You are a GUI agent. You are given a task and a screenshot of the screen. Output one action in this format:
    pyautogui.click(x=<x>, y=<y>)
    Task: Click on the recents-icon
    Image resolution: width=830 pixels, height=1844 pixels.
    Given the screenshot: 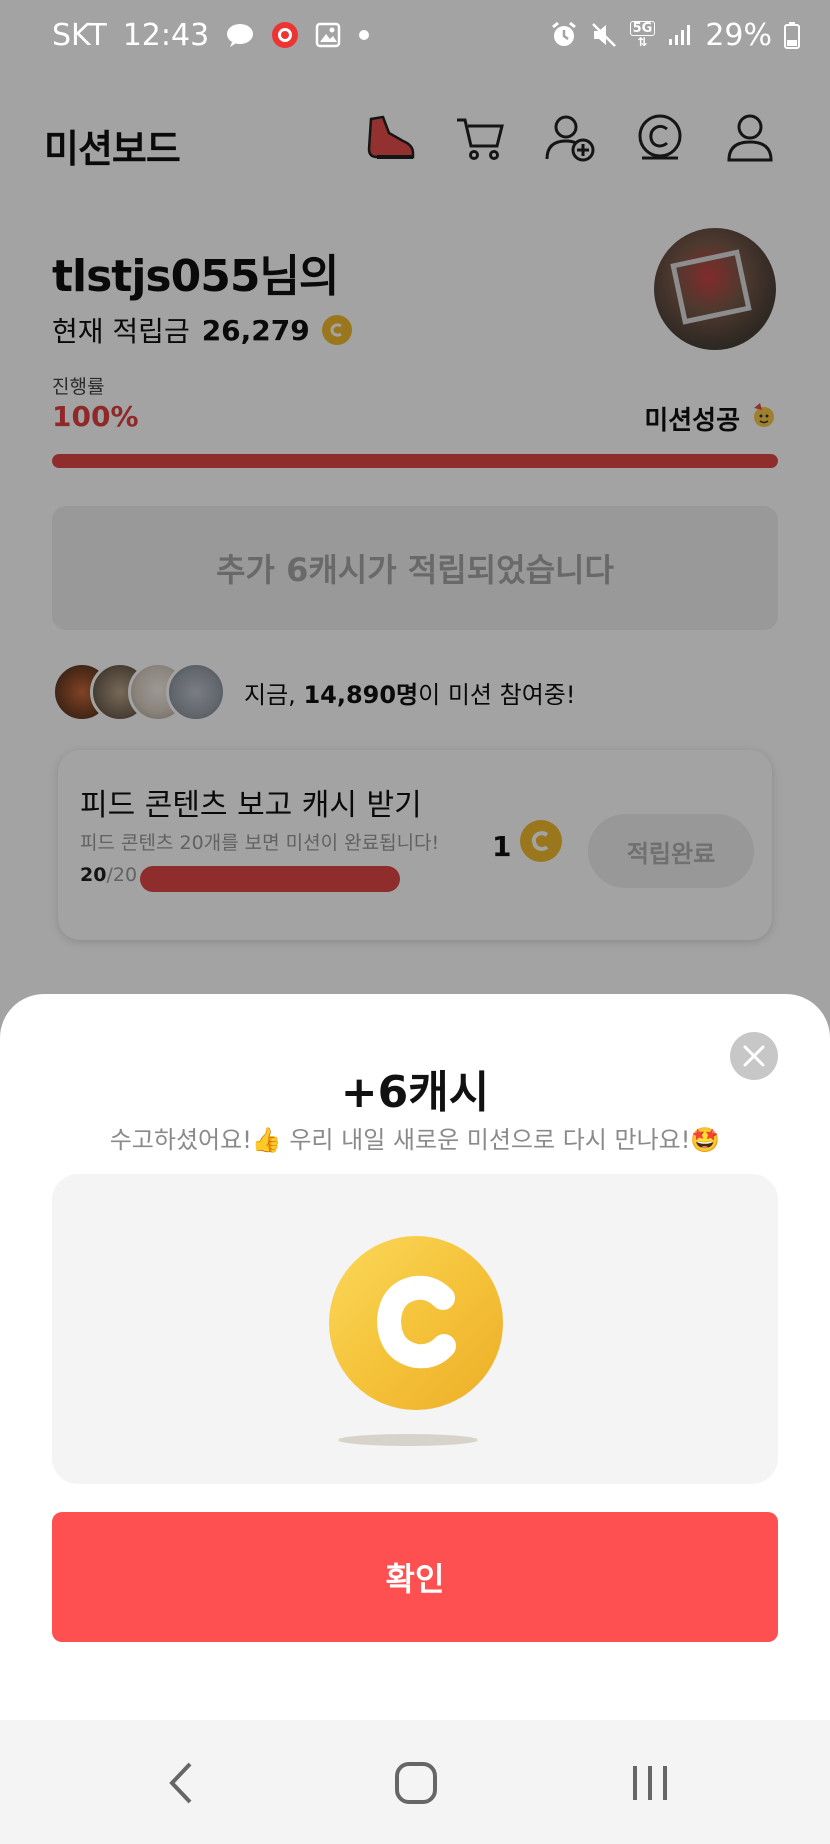 What is the action you would take?
    pyautogui.click(x=650, y=1783)
    